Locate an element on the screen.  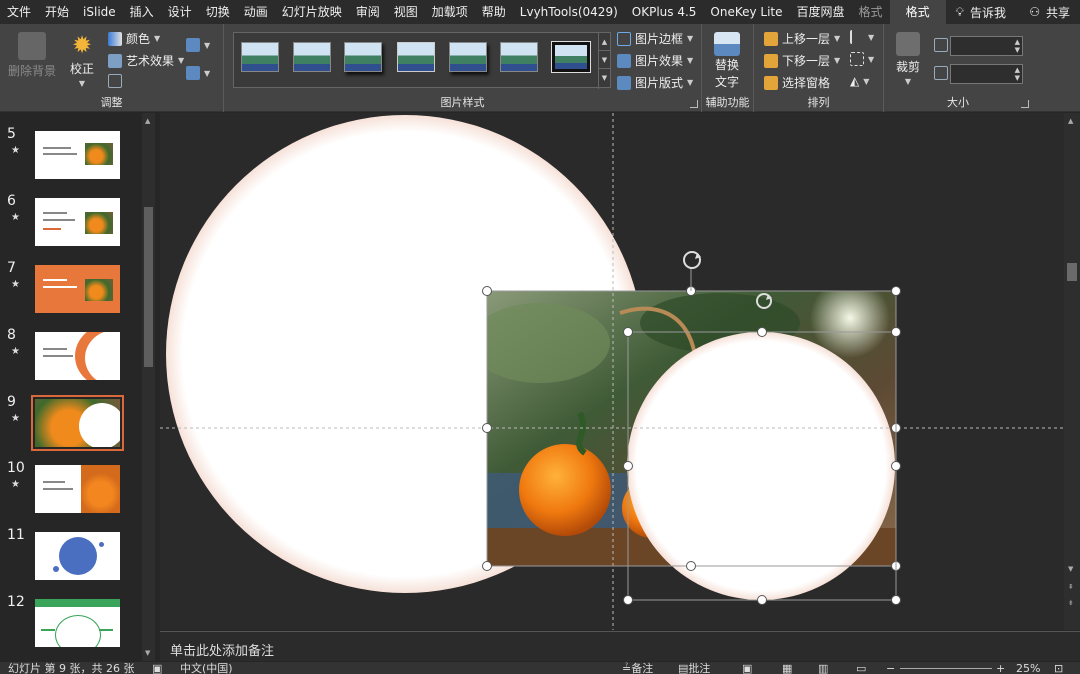
change-picture-button: ▼ is located at coordinates (198, 73).